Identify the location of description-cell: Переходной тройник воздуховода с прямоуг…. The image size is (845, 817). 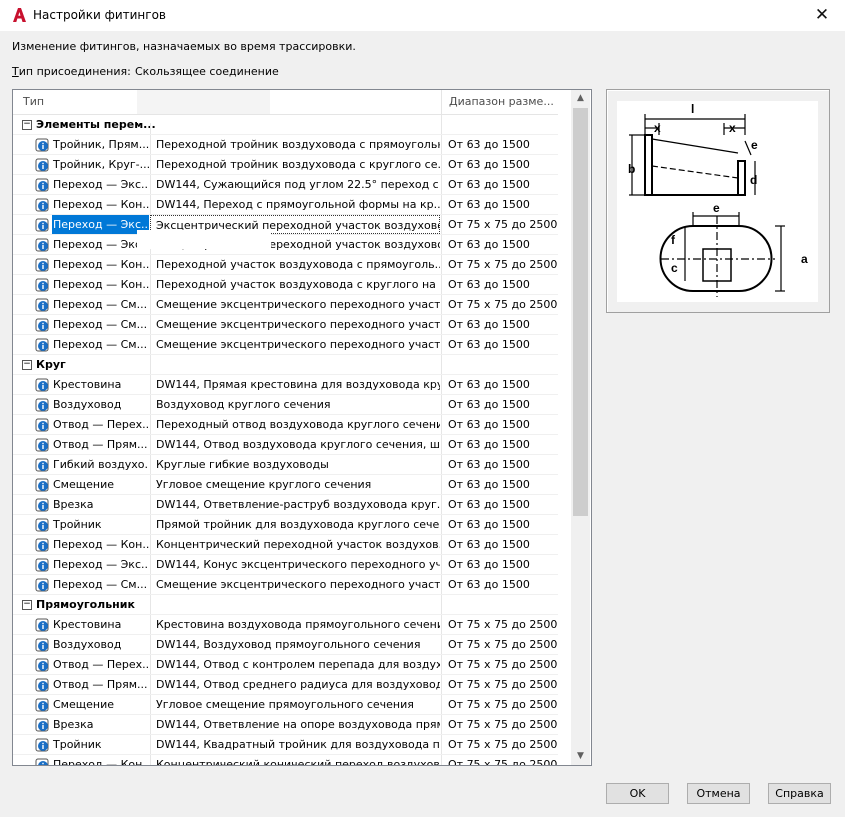
(295, 144).